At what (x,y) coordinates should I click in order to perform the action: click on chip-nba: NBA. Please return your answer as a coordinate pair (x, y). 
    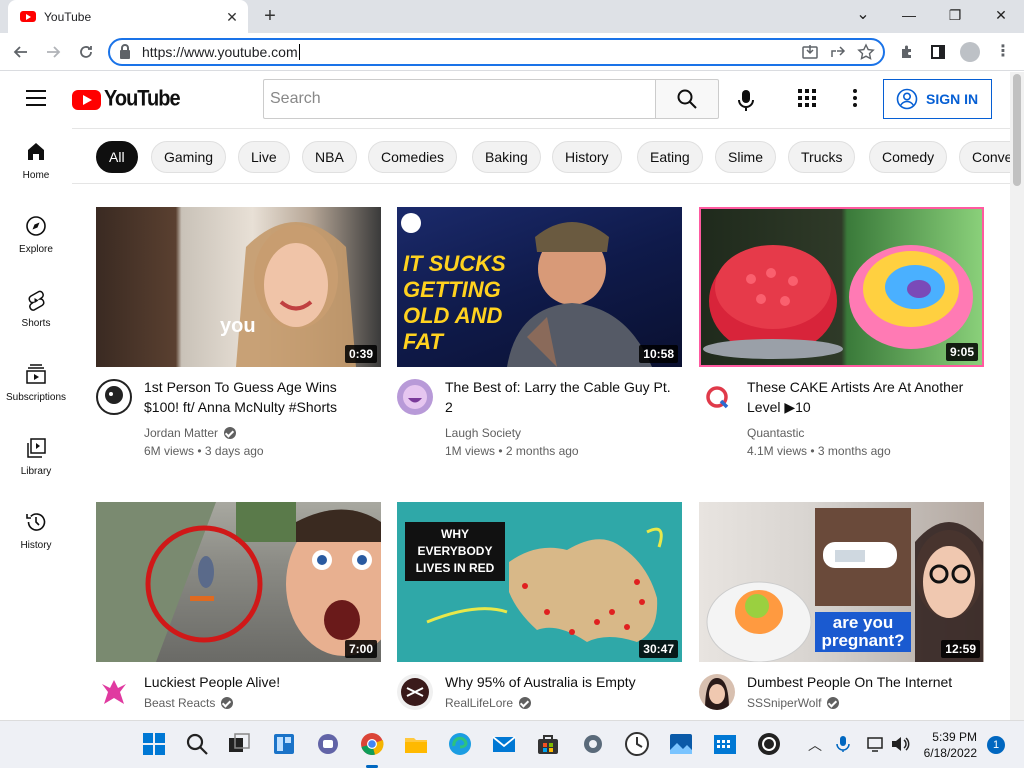
    Looking at the image, I should click on (329, 157).